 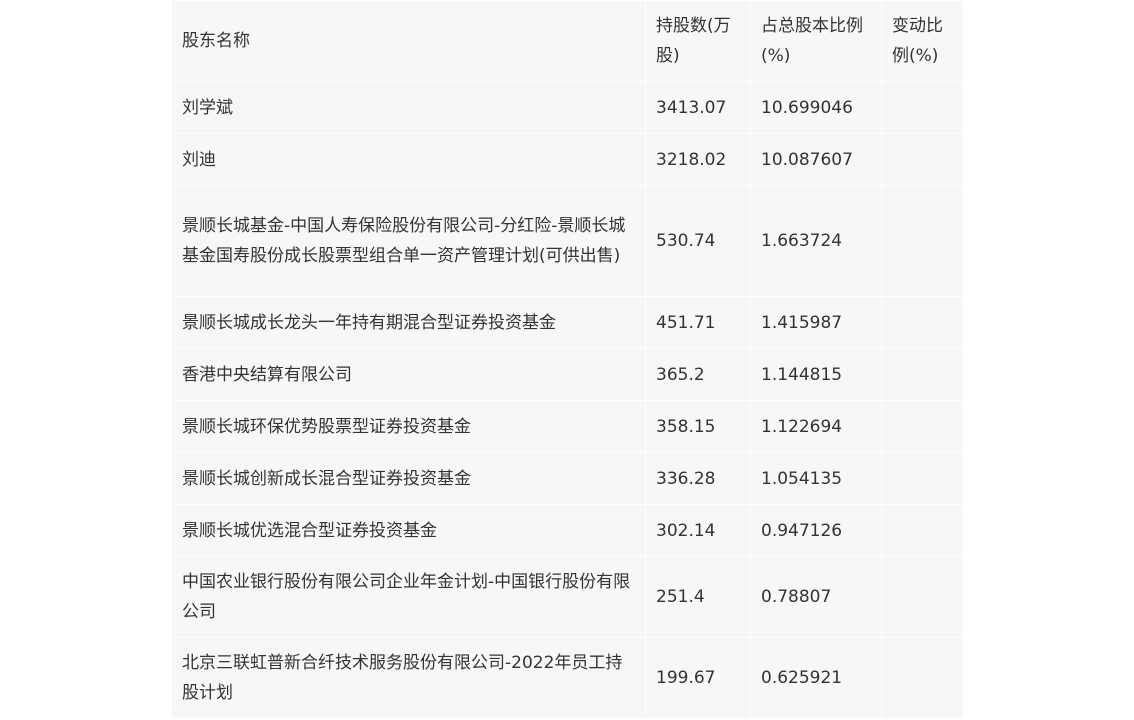 I want to click on cell-shares: 251.4, so click(x=698, y=597).